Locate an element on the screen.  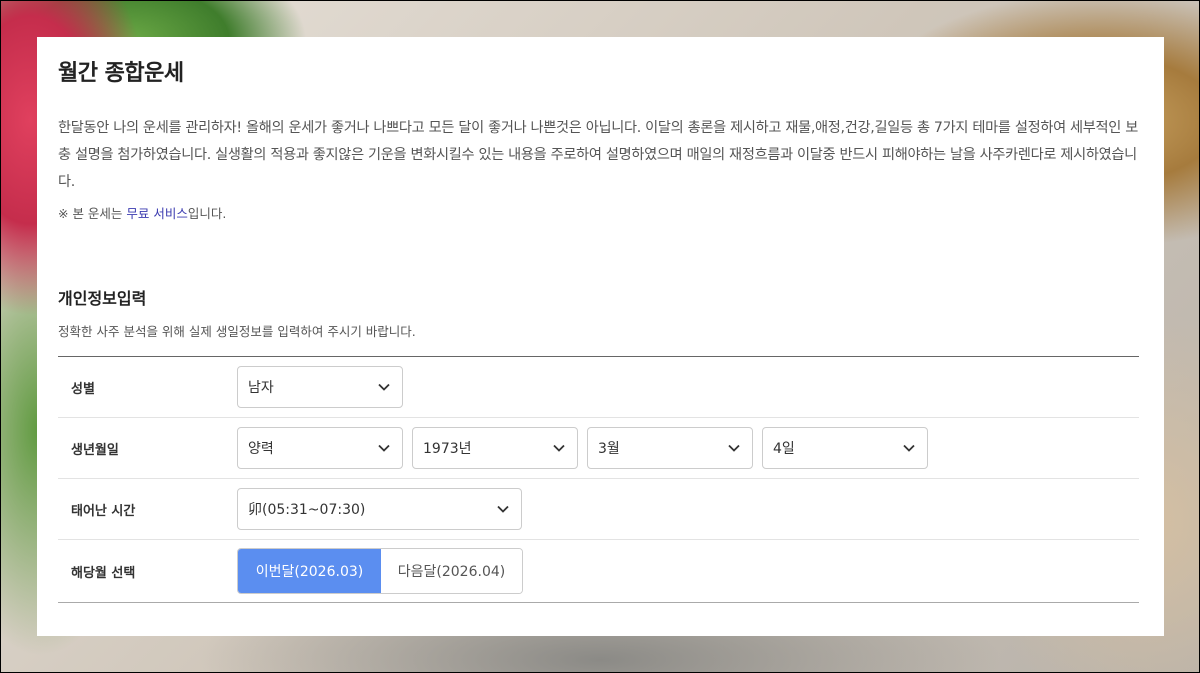
month-toggle: 이번달(2026.03) 다음달(2026.04) is located at coordinates (380, 571).